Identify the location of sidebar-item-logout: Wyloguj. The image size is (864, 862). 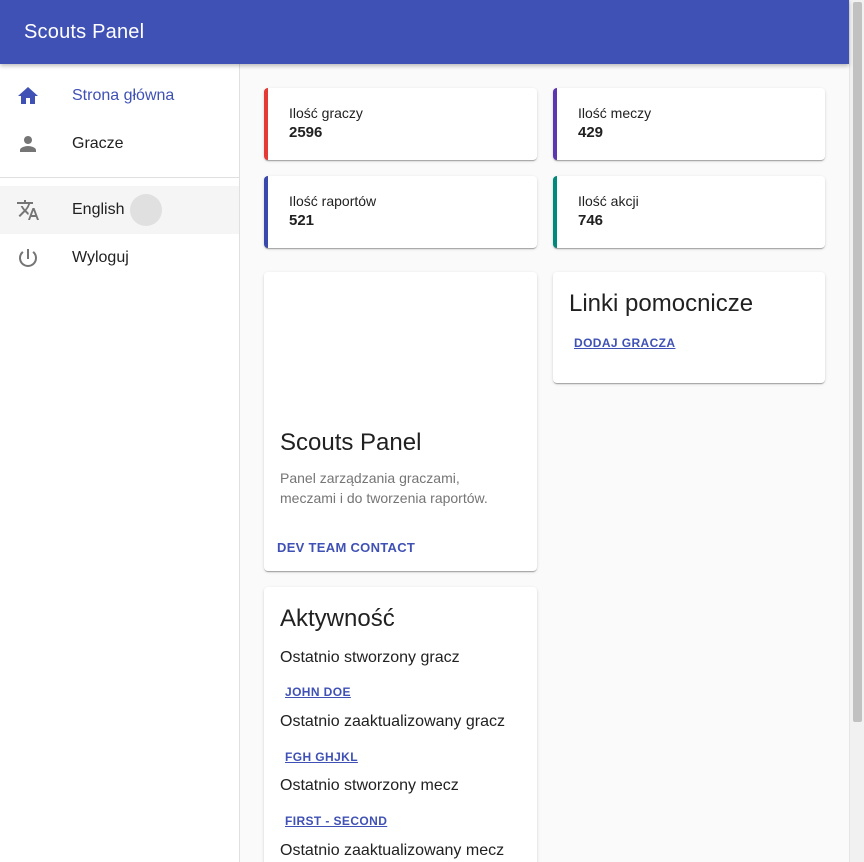
(119, 258).